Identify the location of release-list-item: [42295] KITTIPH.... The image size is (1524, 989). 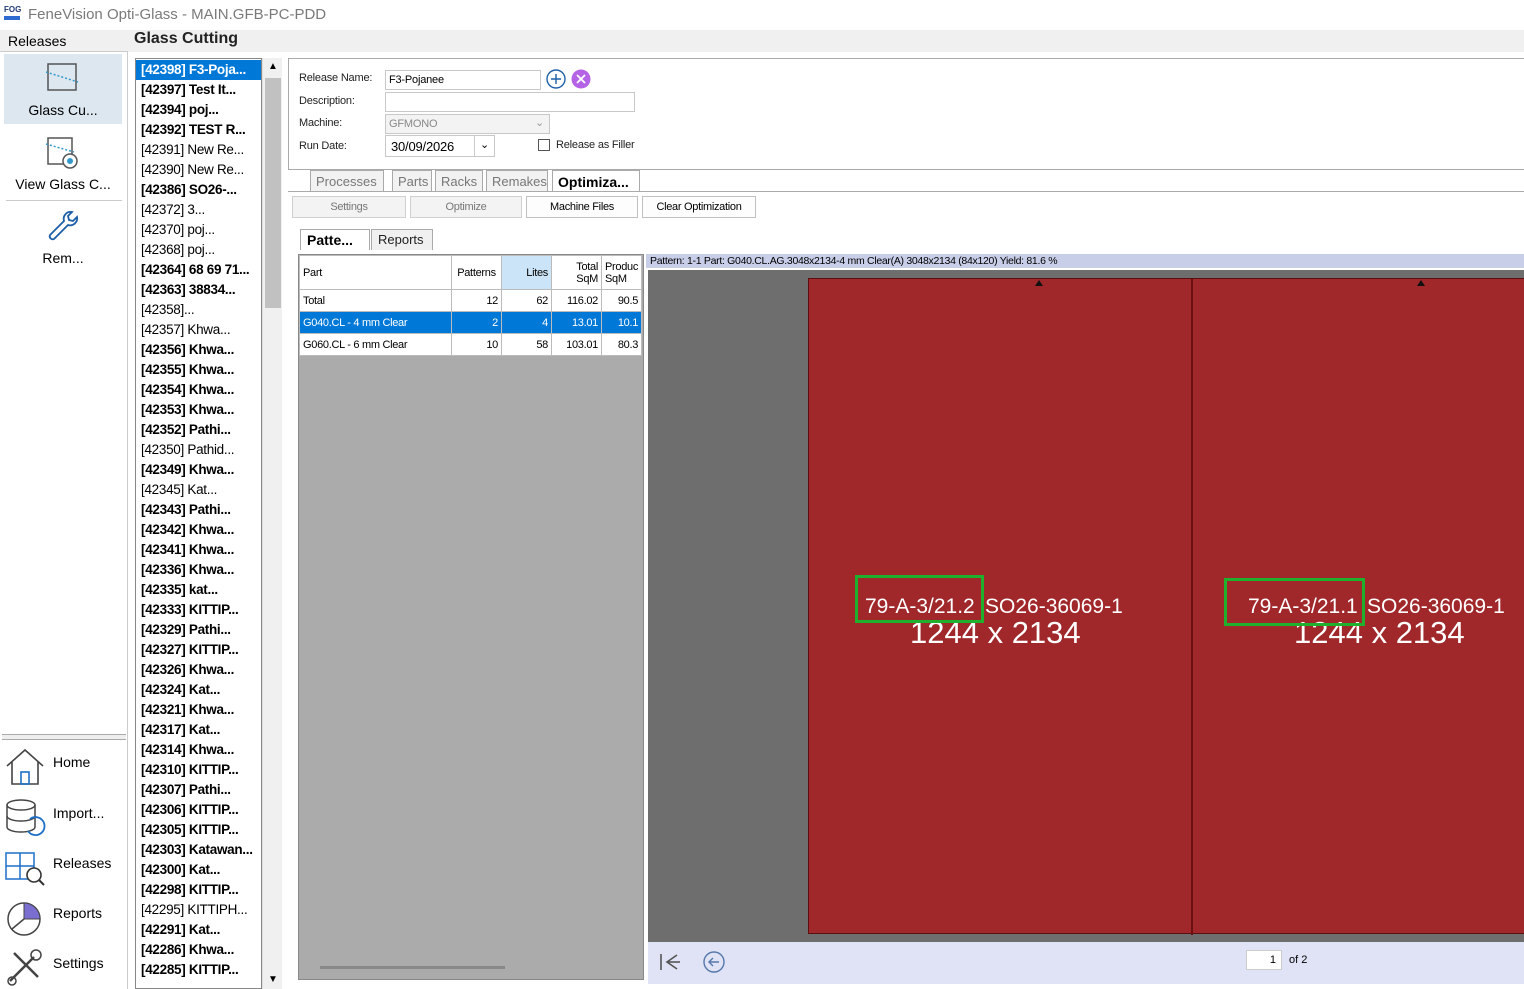
(198, 910).